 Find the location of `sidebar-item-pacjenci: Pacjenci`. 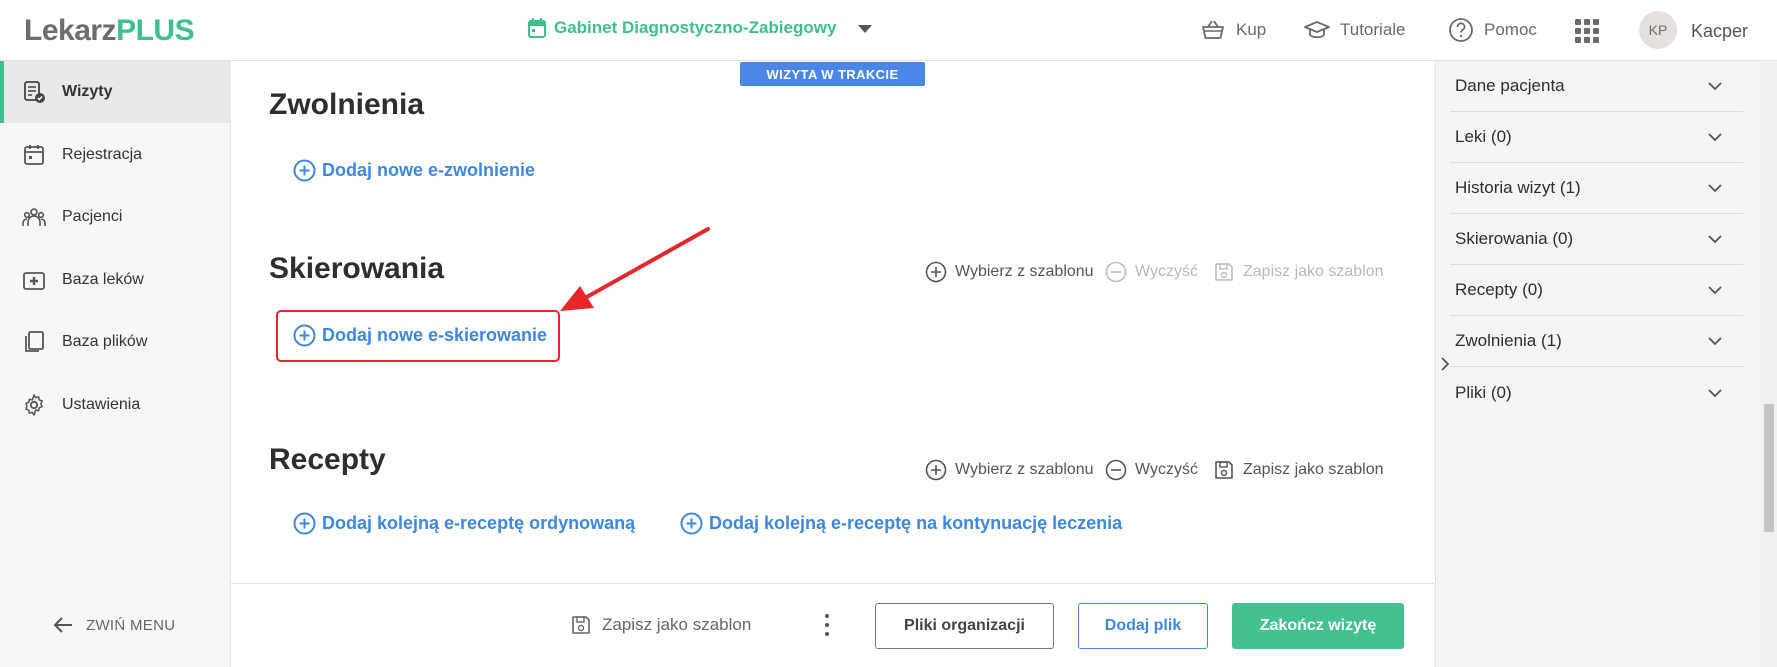

sidebar-item-pacjenci: Pacjenci is located at coordinates (115, 217).